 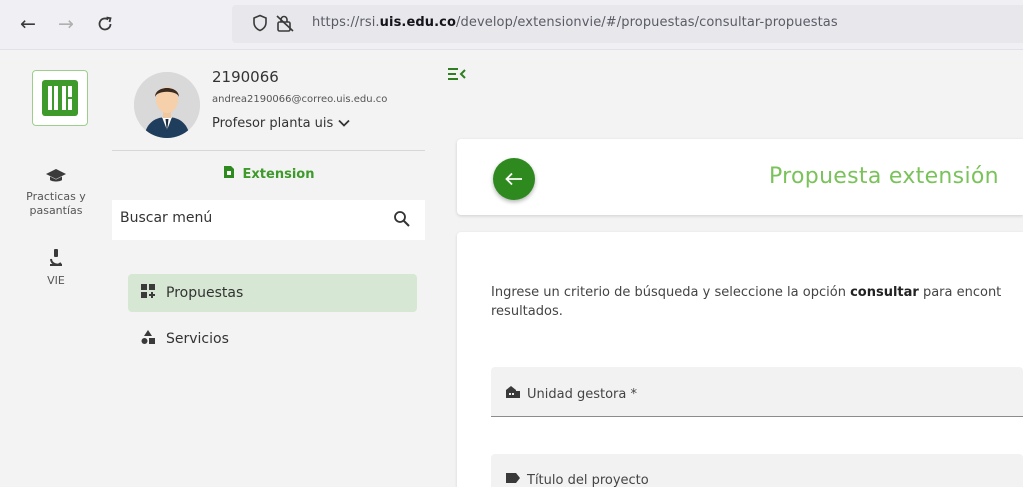 I want to click on rail-item-vie: VIE, so click(x=56, y=268).